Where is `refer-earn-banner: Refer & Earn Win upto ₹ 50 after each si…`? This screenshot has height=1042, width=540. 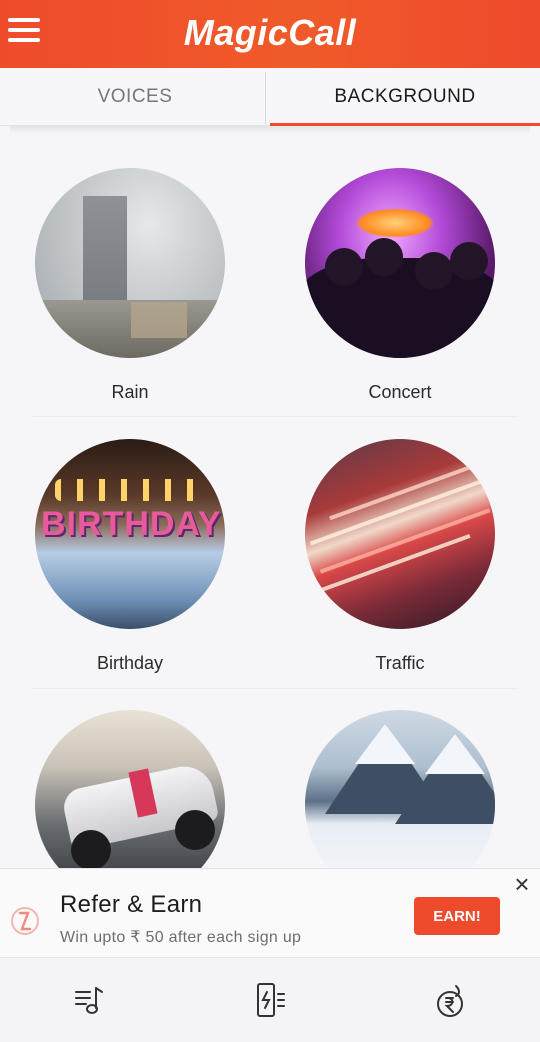
refer-earn-banner: Refer & Earn Win upto ₹ 50 after each si… is located at coordinates (270, 913).